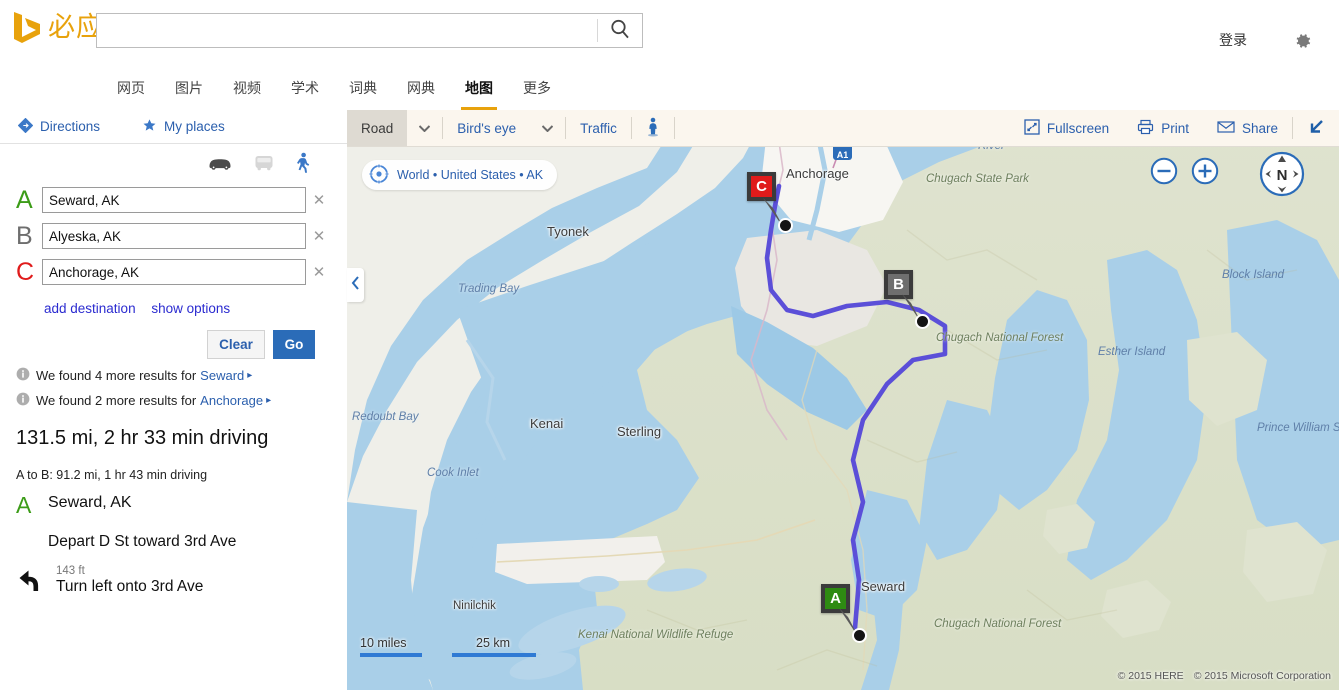  Describe the element at coordinates (859, 635) in the screenshot. I see `map-pin-a-dot` at that location.